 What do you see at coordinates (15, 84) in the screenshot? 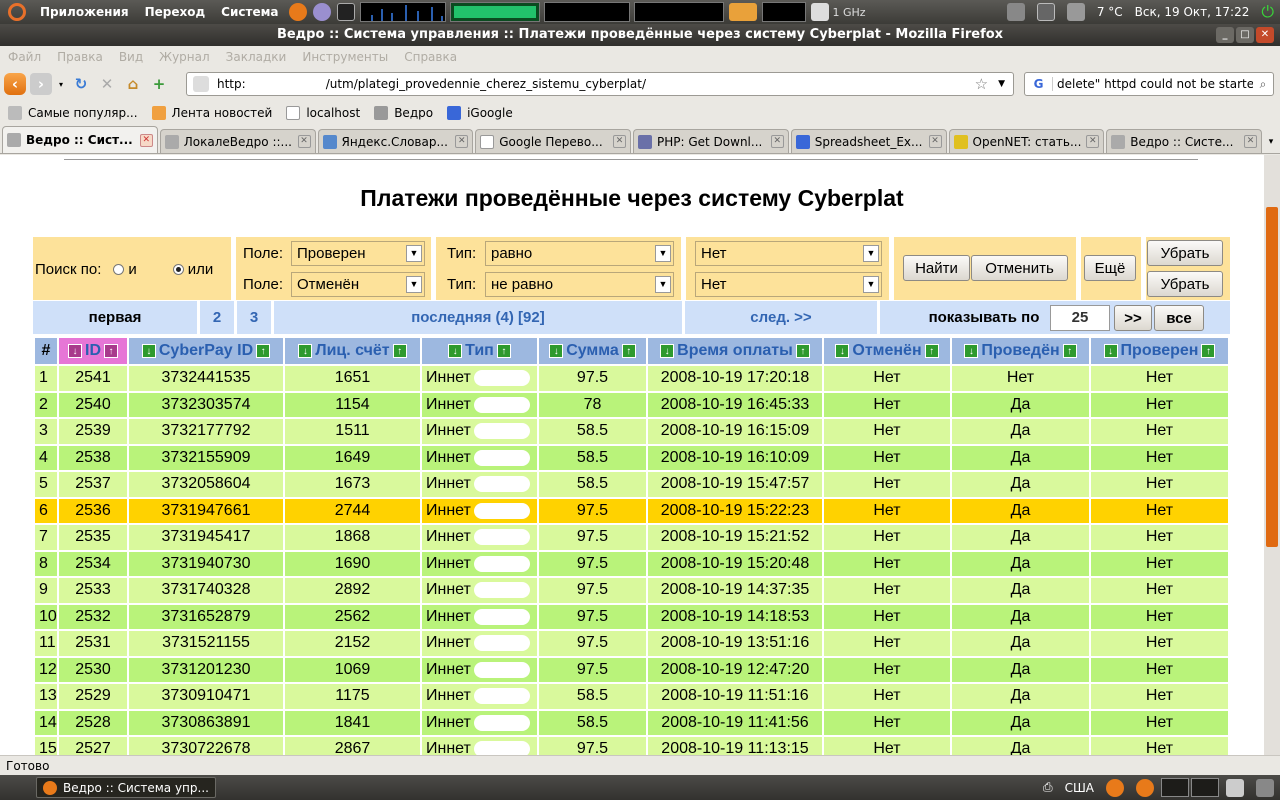
I see `back-button: ‹` at bounding box center [15, 84].